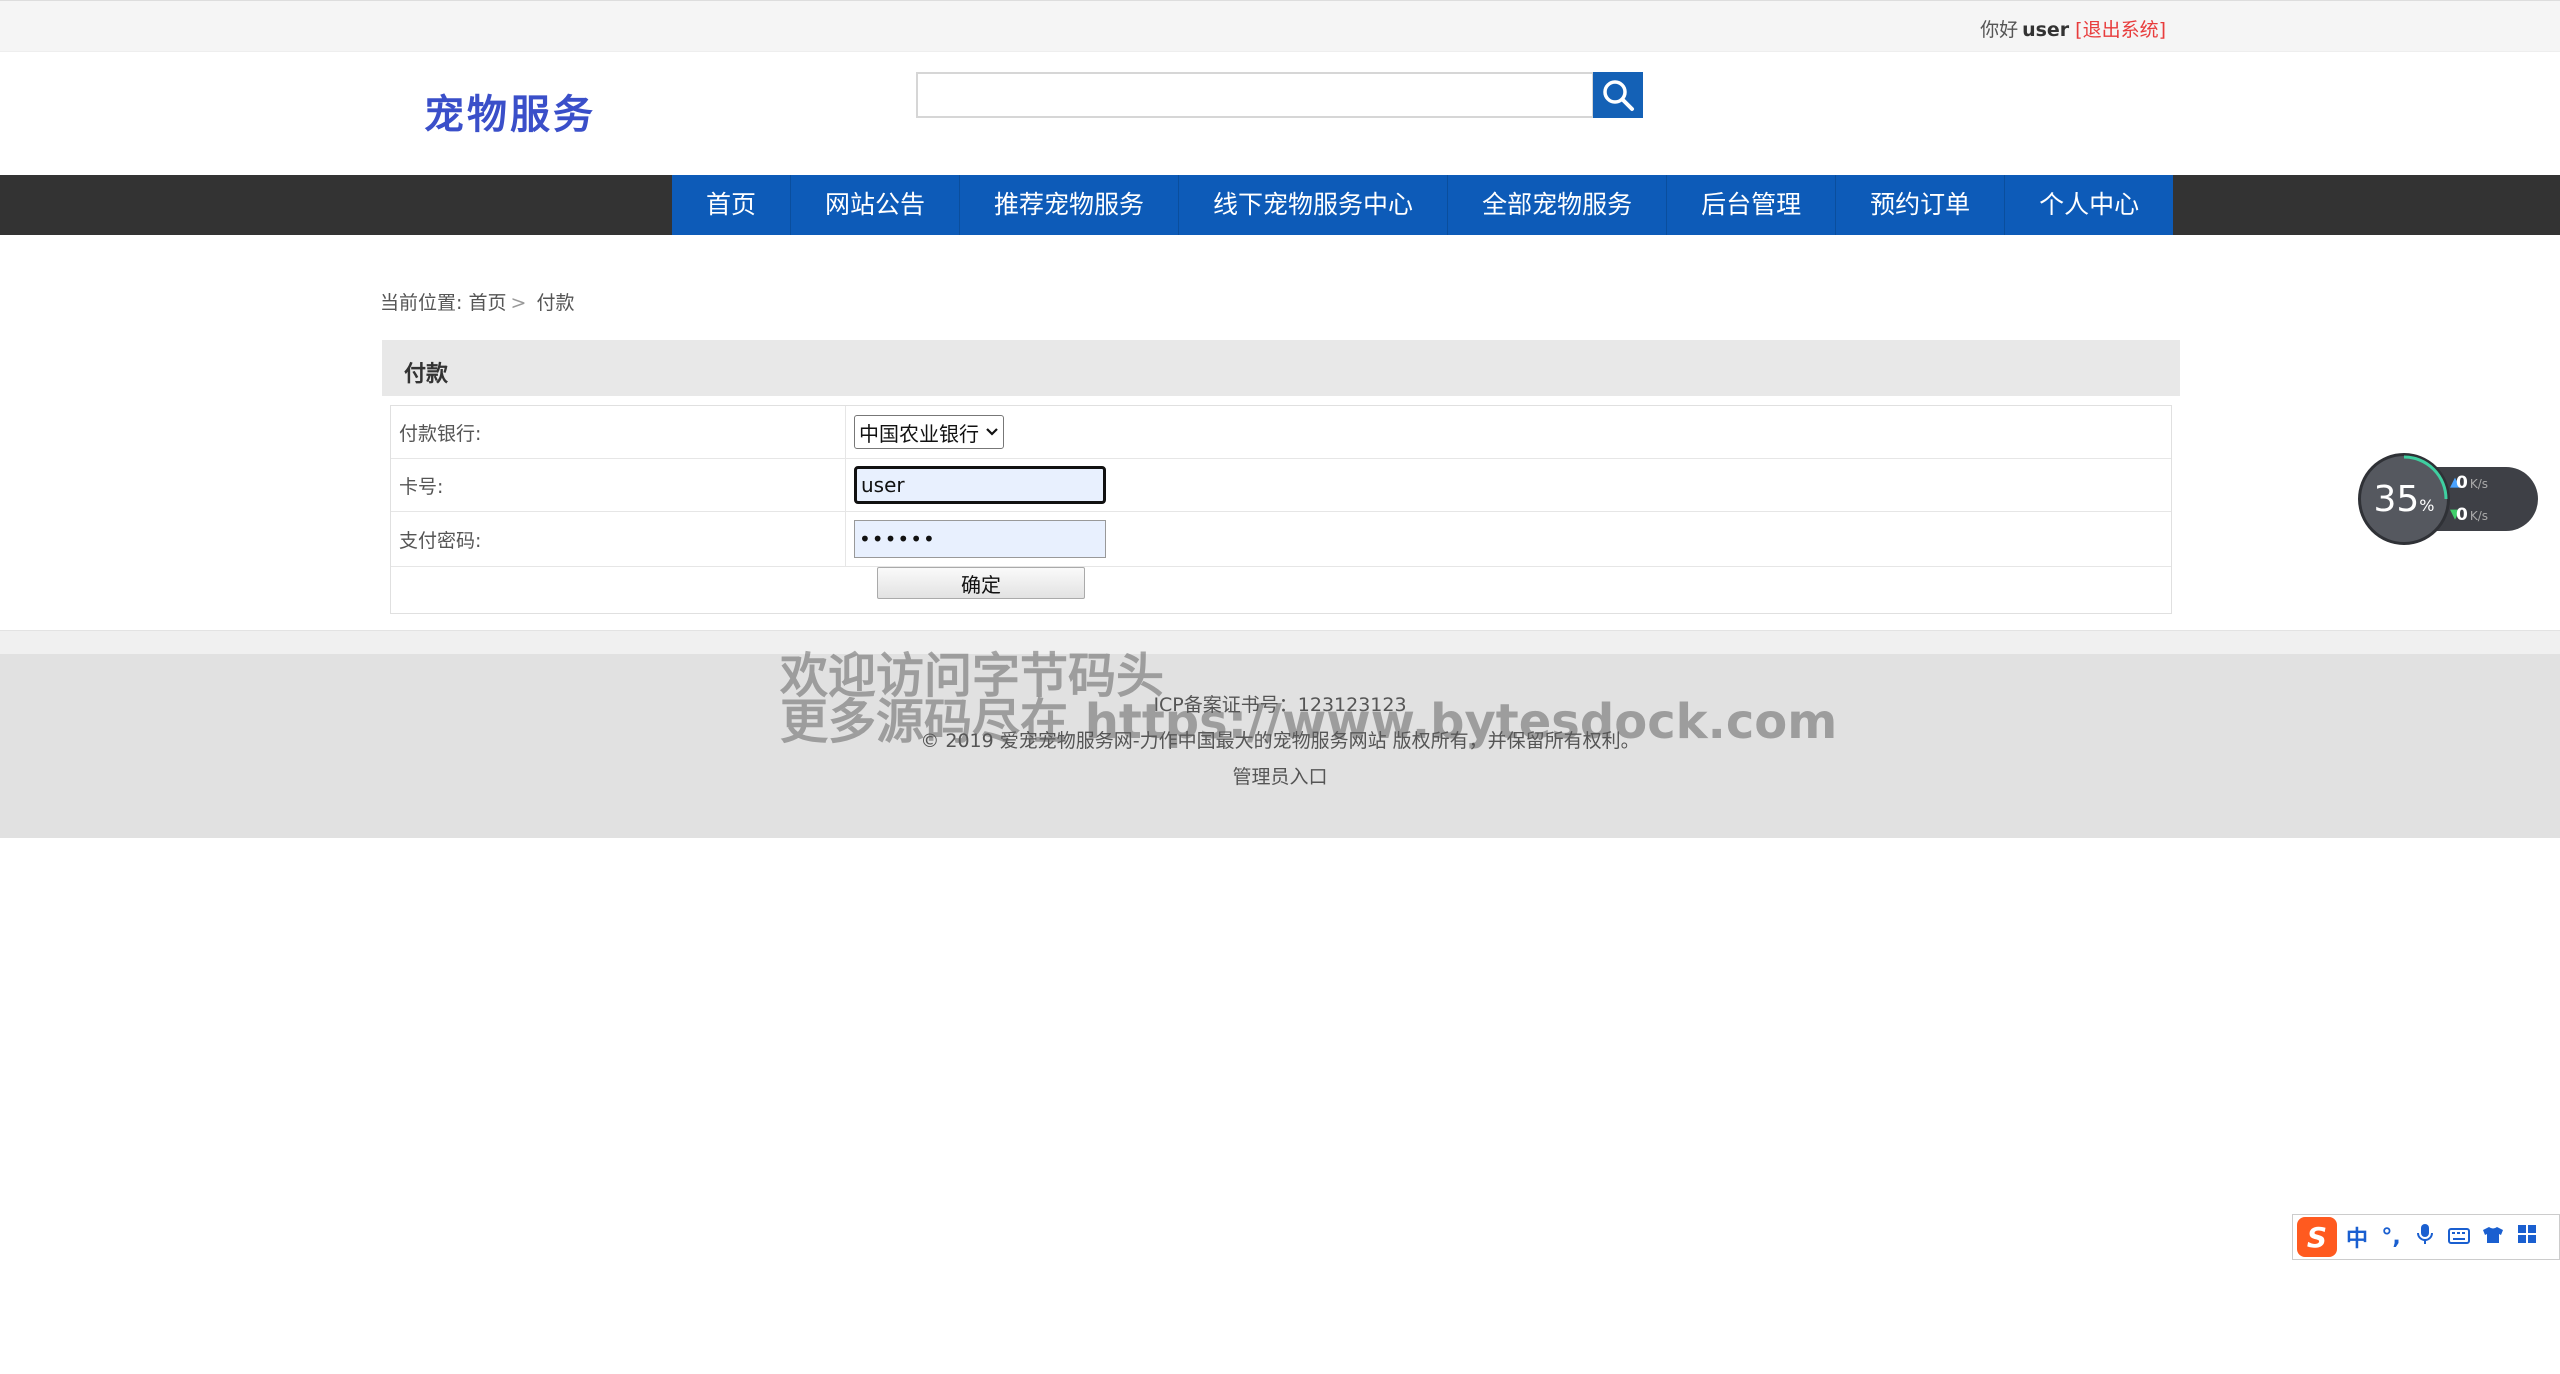 This screenshot has height=1374, width=2560. What do you see at coordinates (618, 539) in the screenshot?
I see `password-label: 支付密码:` at bounding box center [618, 539].